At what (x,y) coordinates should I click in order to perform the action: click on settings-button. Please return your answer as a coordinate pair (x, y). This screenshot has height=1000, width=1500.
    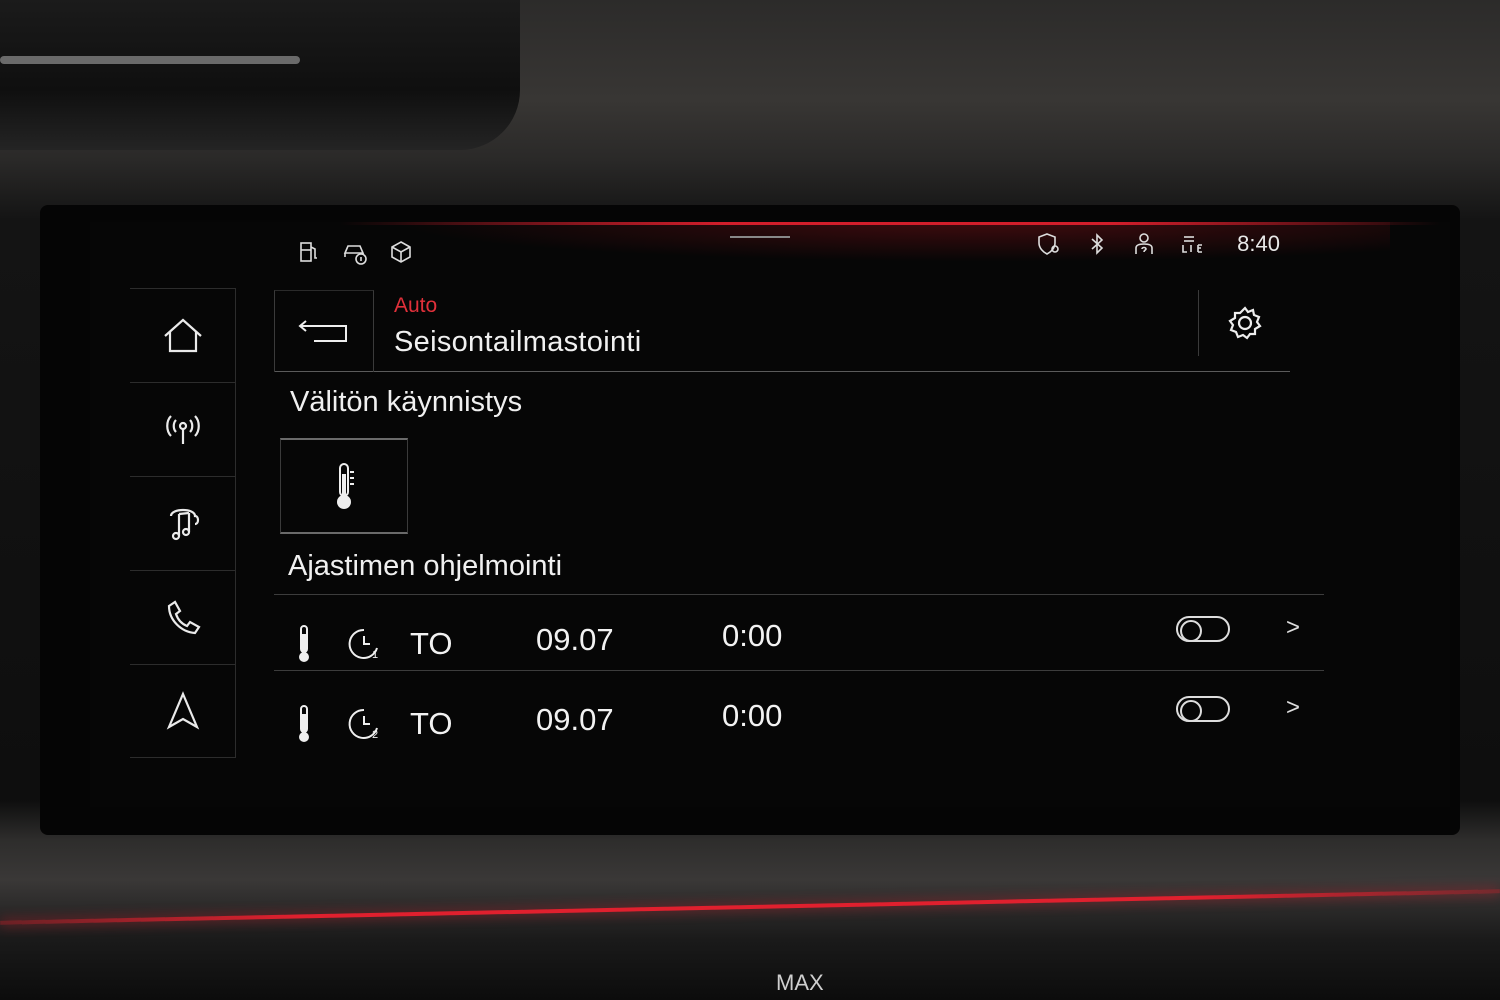
    Looking at the image, I should click on (1244, 323).